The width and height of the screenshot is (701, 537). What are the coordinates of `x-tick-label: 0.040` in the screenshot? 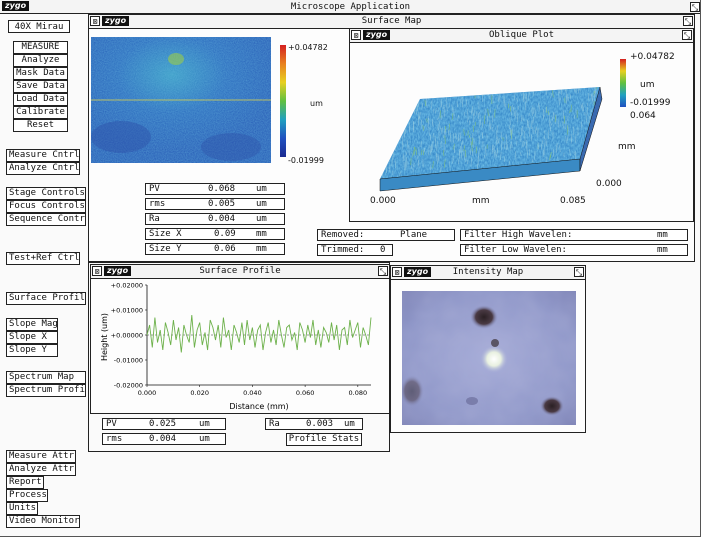 It's located at (252, 393).